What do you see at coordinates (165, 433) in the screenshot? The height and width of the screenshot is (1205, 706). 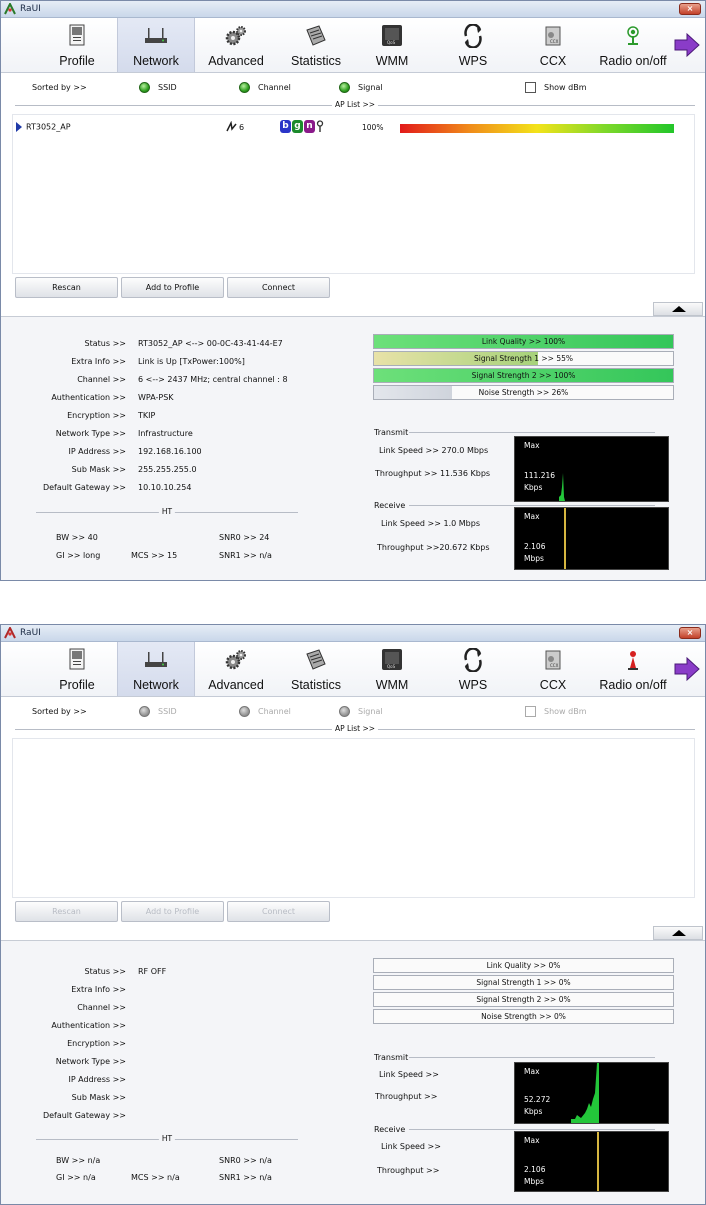 I see `network-type-value: Infrastructure` at bounding box center [165, 433].